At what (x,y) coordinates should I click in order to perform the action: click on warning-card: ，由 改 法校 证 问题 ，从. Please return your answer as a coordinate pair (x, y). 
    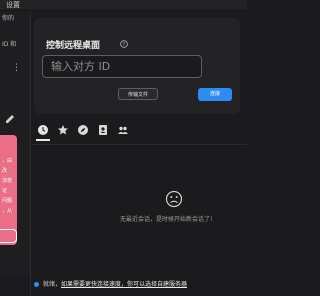
    Looking at the image, I should click on (8, 190).